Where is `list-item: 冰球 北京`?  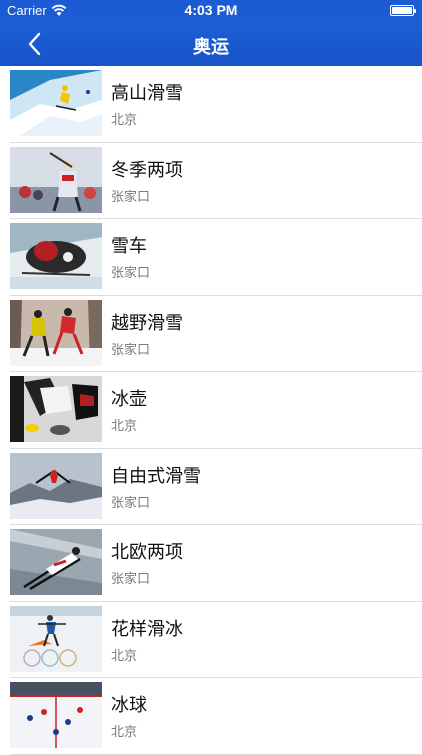
list-item: 冰球 北京 is located at coordinates (211, 716).